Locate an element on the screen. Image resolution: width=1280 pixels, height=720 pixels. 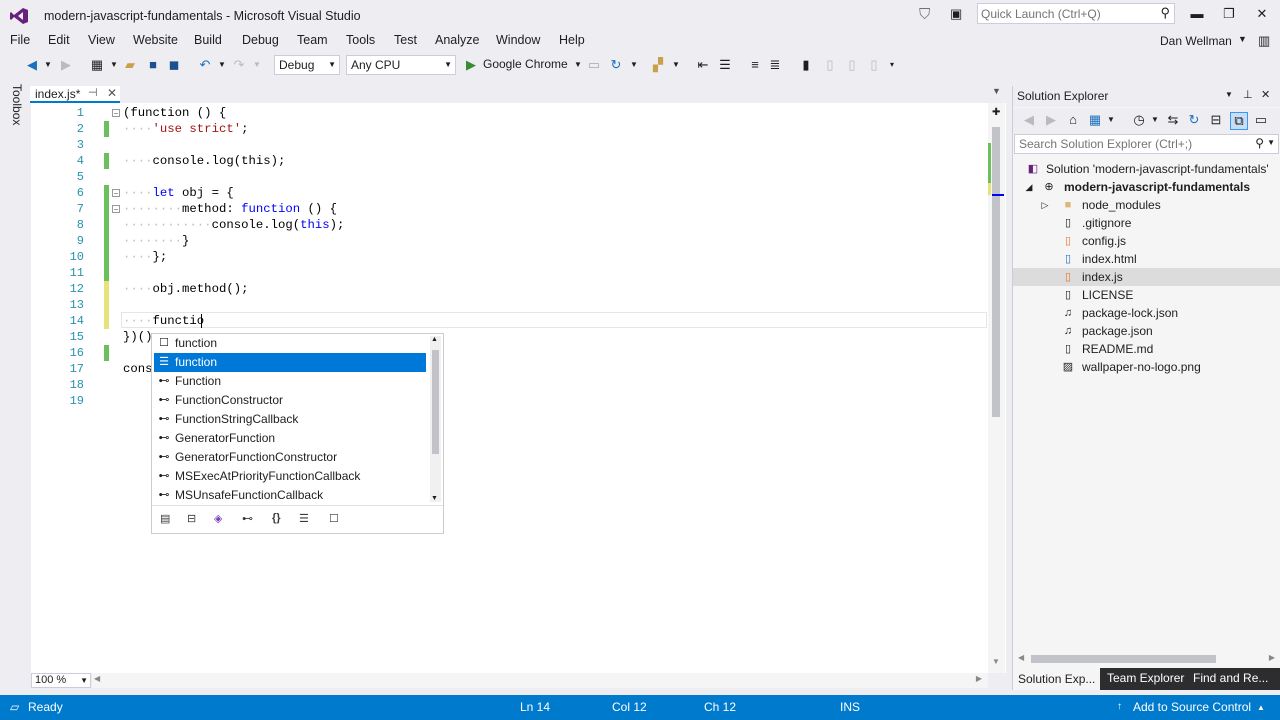
completion-item: ⊷ GeneratorFunctionConstructor is located at coordinates (290, 457).